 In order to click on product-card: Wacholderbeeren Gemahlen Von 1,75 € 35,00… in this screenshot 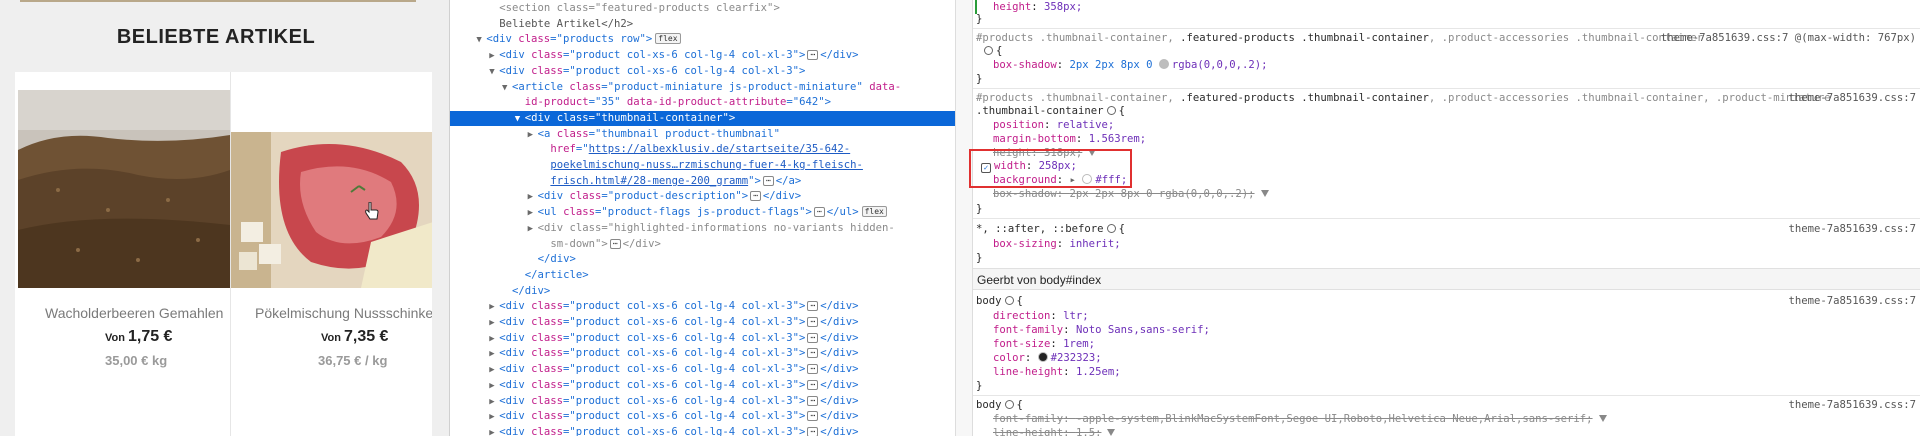, I will do `click(122, 254)`.